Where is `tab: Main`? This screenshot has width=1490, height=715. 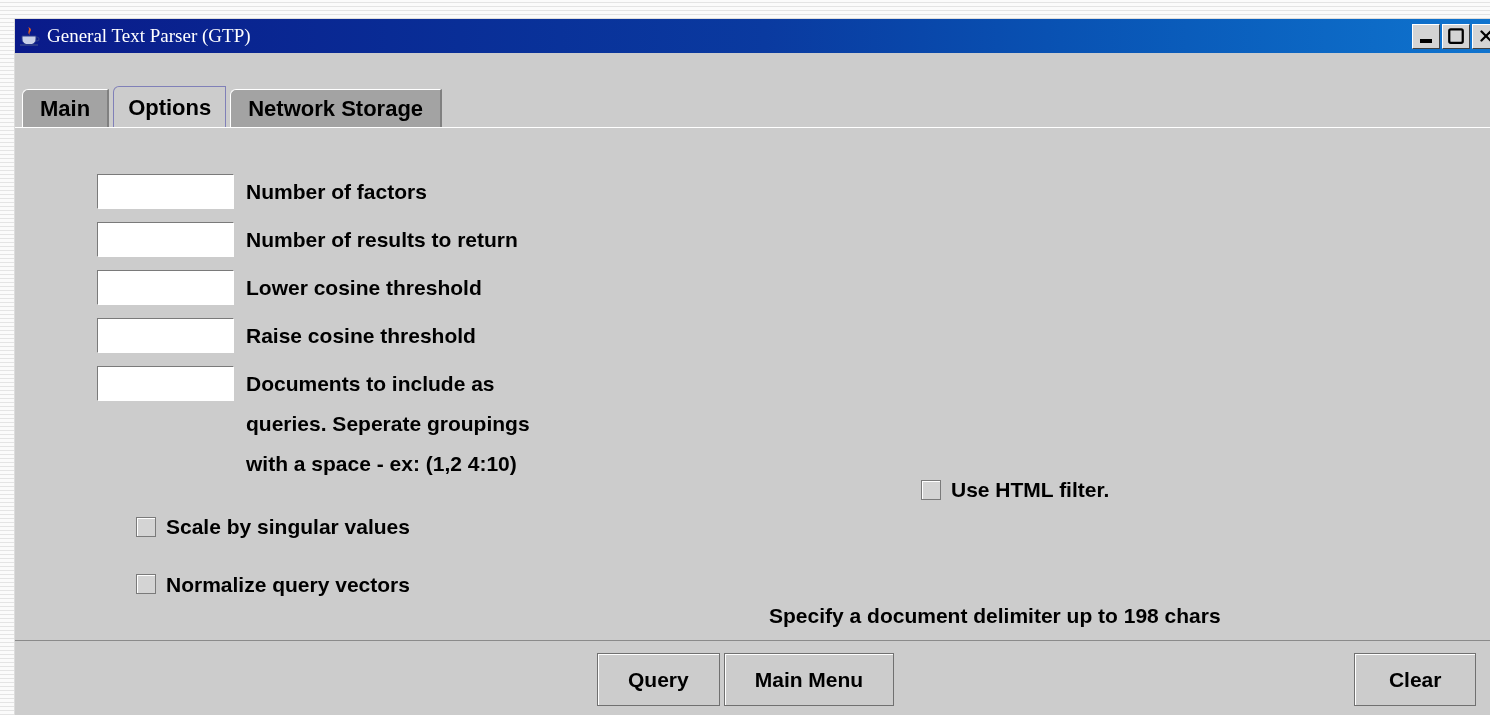 tab: Main is located at coordinates (66, 108).